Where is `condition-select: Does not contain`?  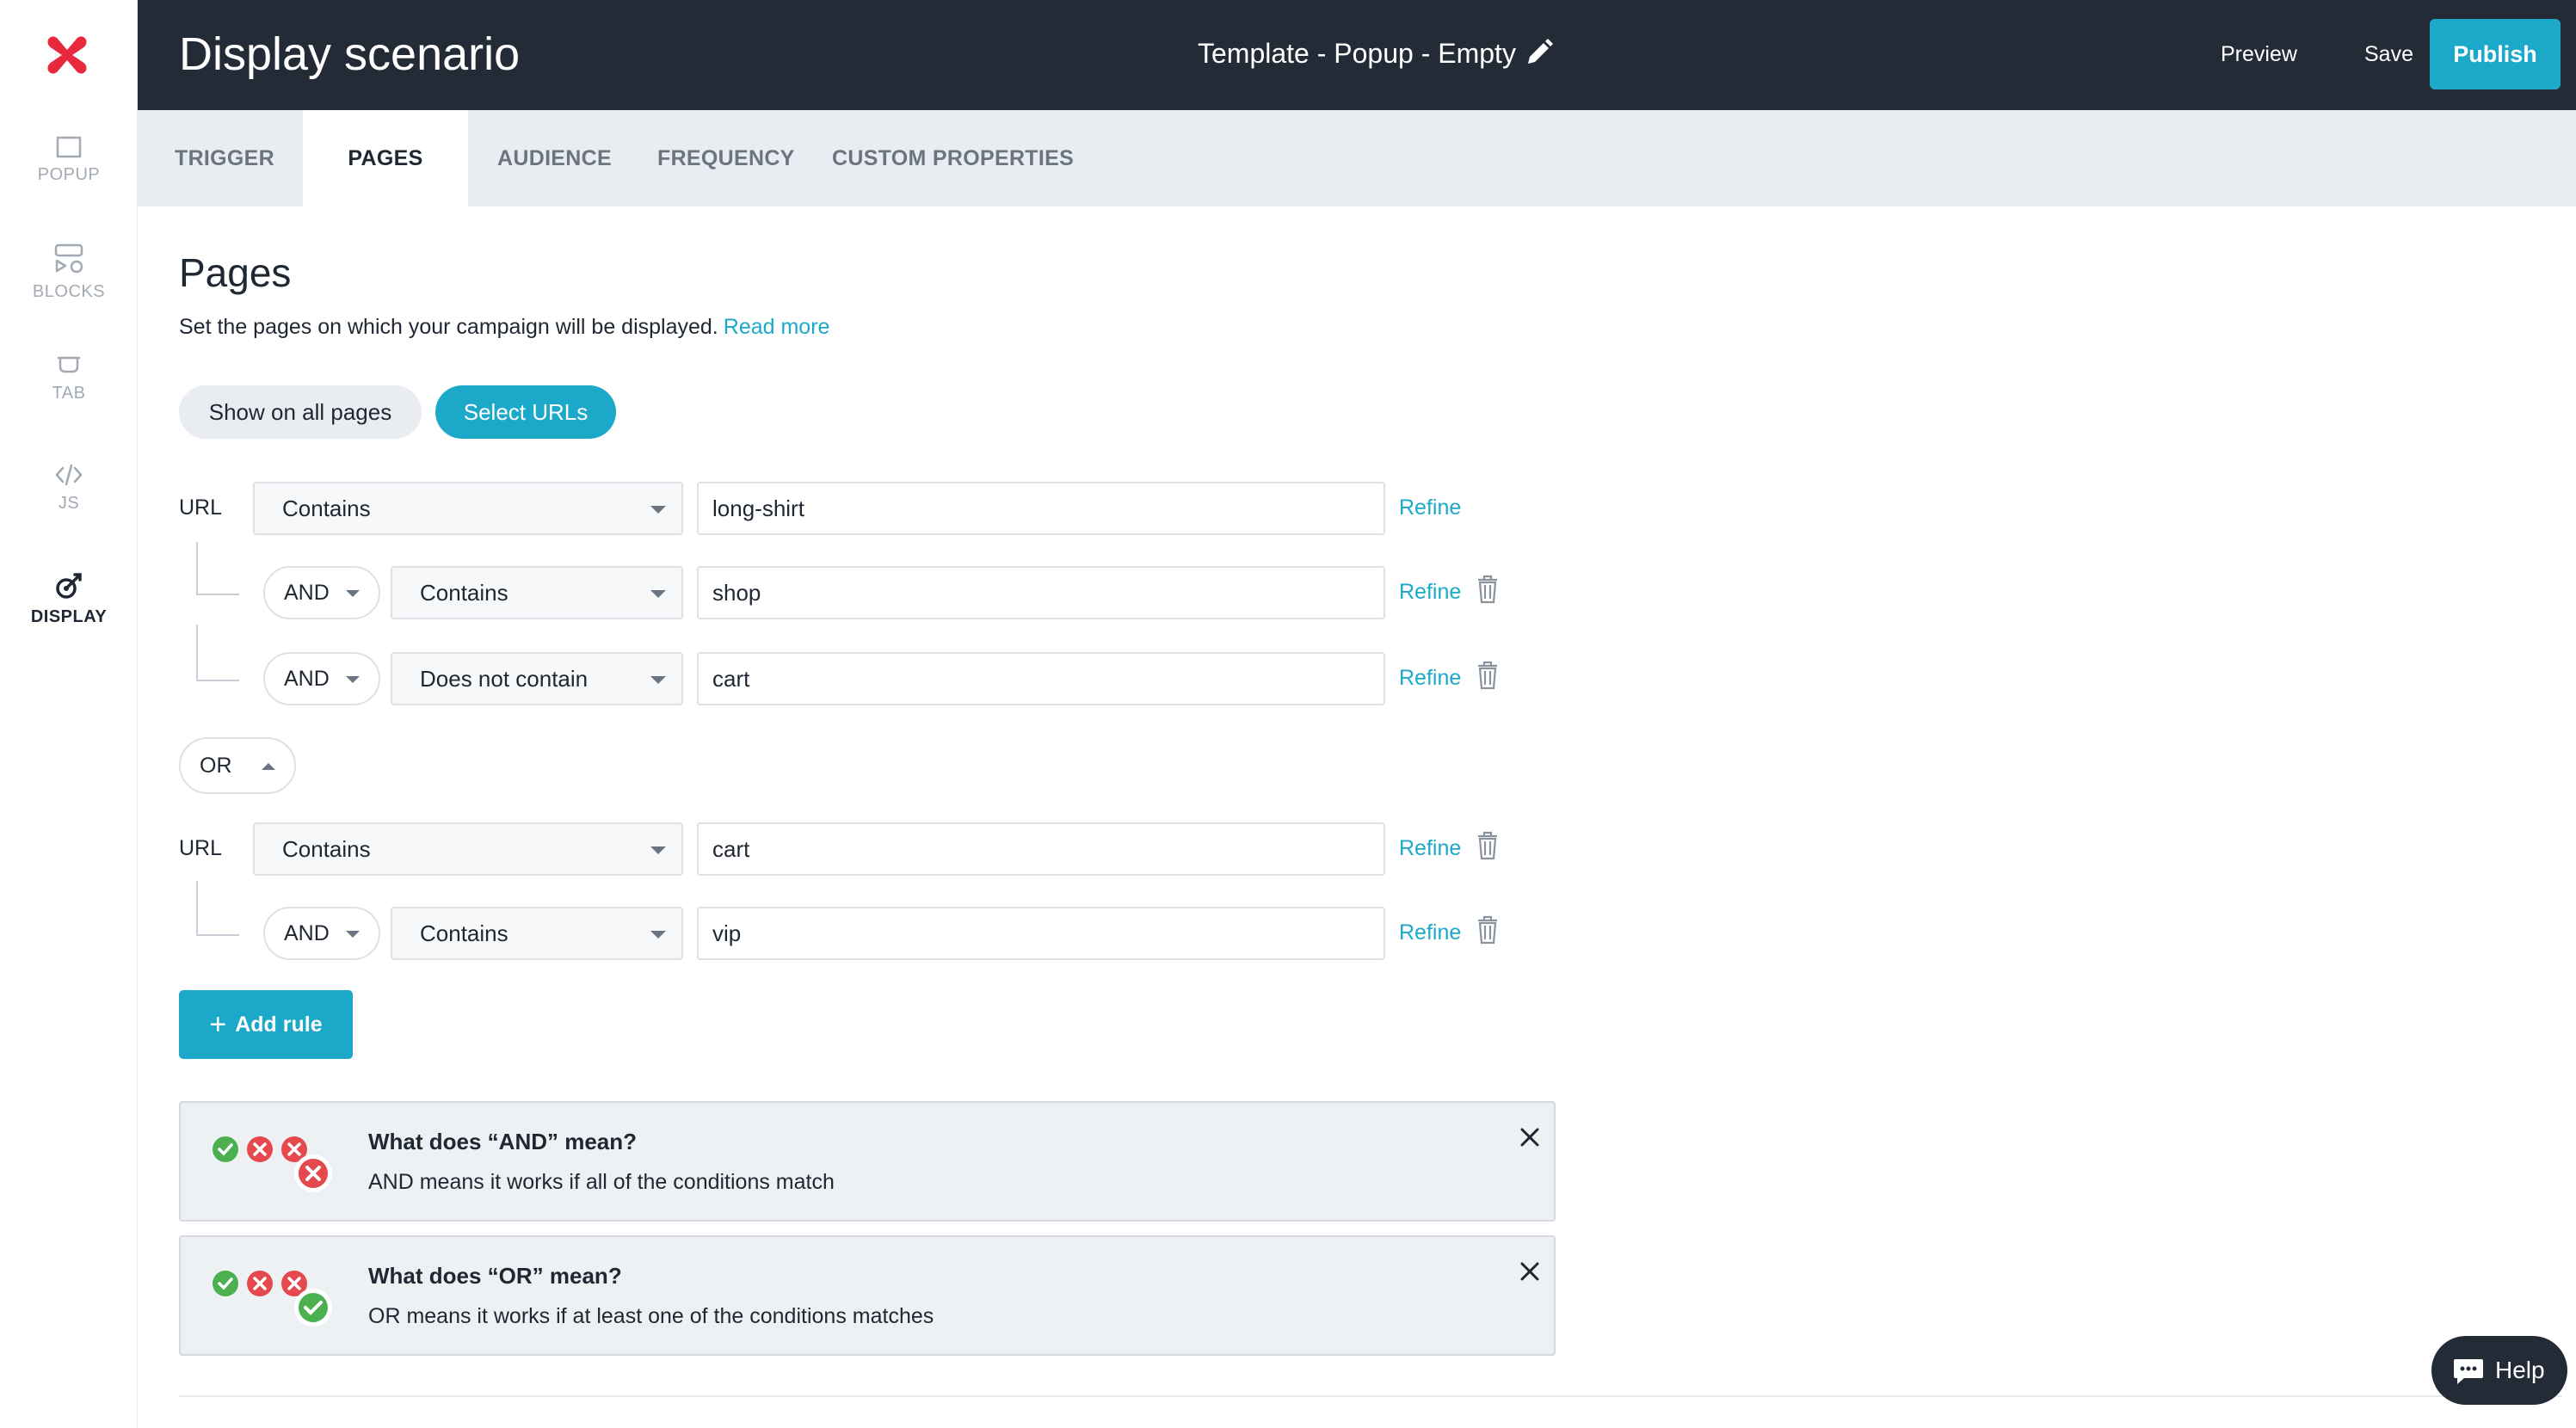 condition-select: Does not contain is located at coordinates (537, 679).